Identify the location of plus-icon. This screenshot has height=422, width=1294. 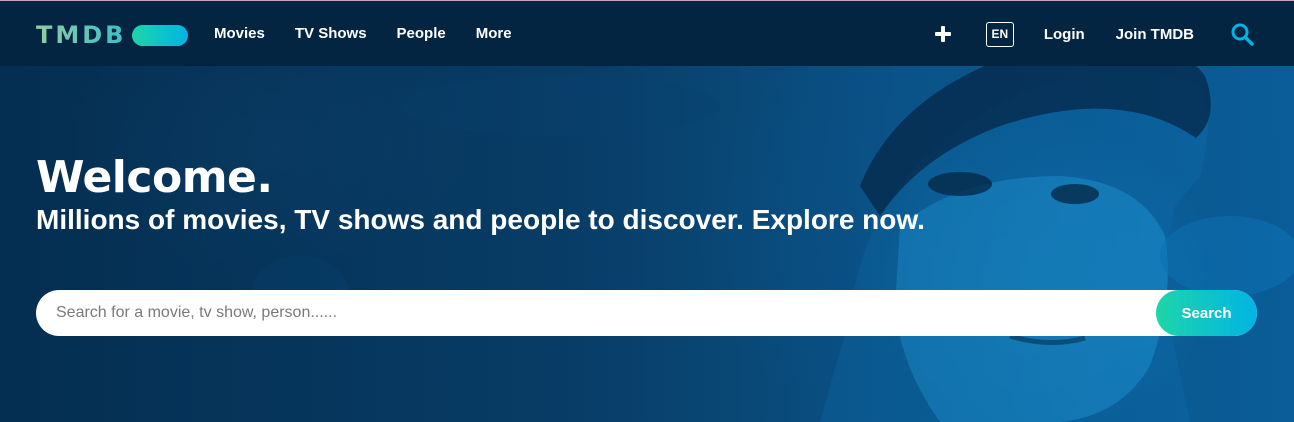
(943, 34).